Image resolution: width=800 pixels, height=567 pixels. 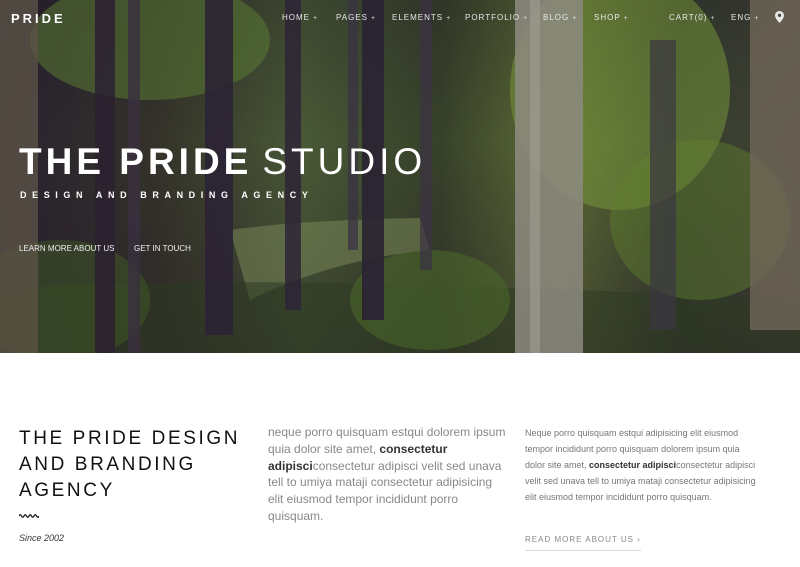 What do you see at coordinates (66, 248) in the screenshot?
I see `learn-more-link: LEARN MORE ABOUT US` at bounding box center [66, 248].